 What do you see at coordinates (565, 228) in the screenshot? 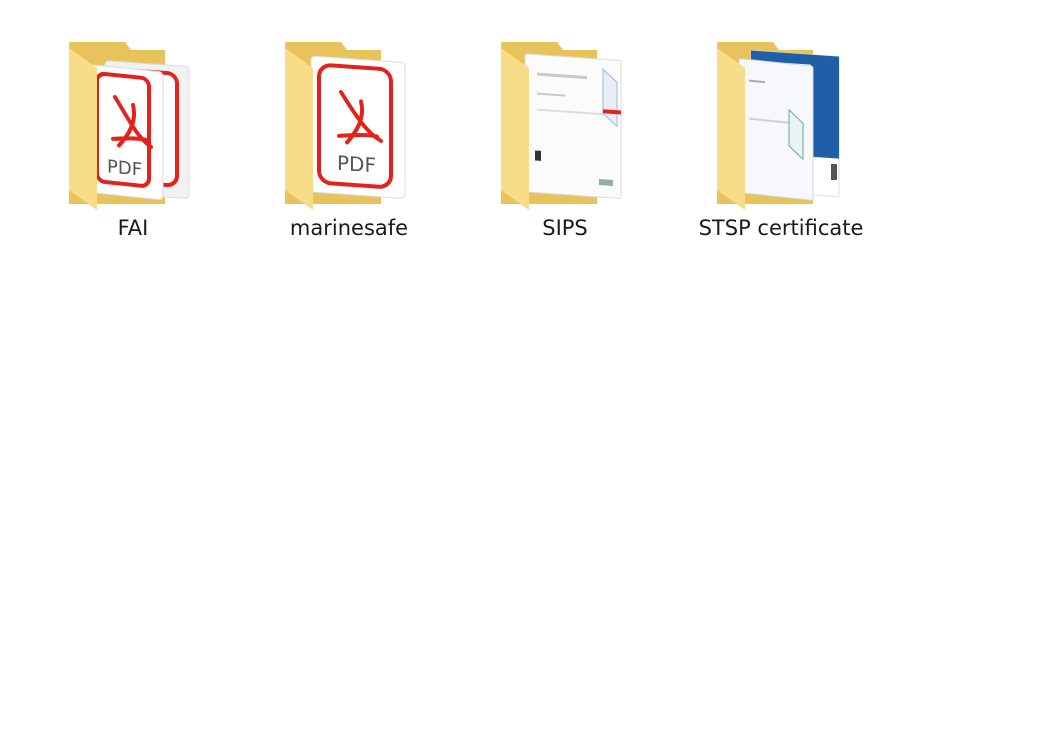
I see `folder-label: SIPS` at bounding box center [565, 228].